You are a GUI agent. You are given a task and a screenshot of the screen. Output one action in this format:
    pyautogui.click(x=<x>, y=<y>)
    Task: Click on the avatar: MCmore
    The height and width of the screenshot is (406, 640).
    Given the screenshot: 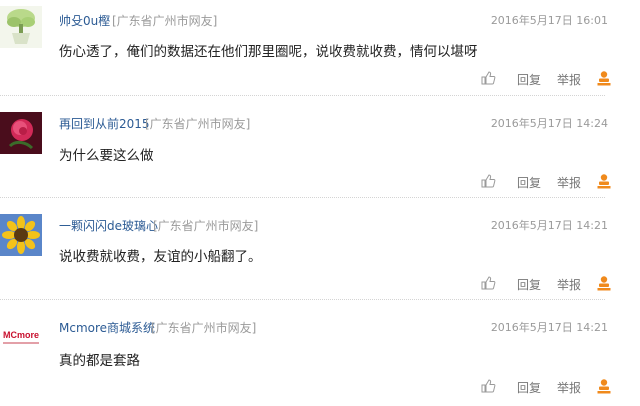 What is the action you would take?
    pyautogui.click(x=21, y=337)
    